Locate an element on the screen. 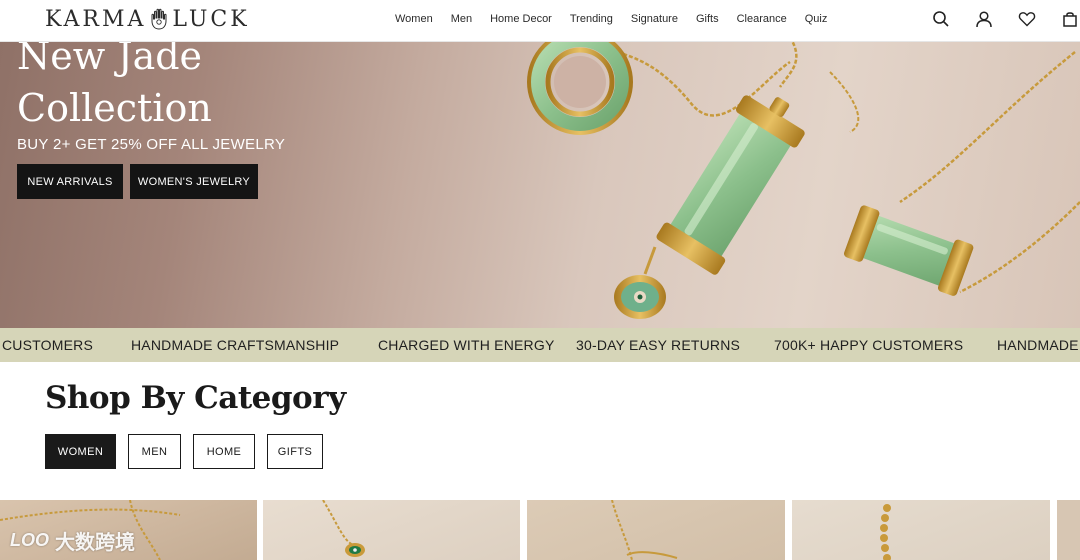  wishlist-heart-icon is located at coordinates (1027, 19).